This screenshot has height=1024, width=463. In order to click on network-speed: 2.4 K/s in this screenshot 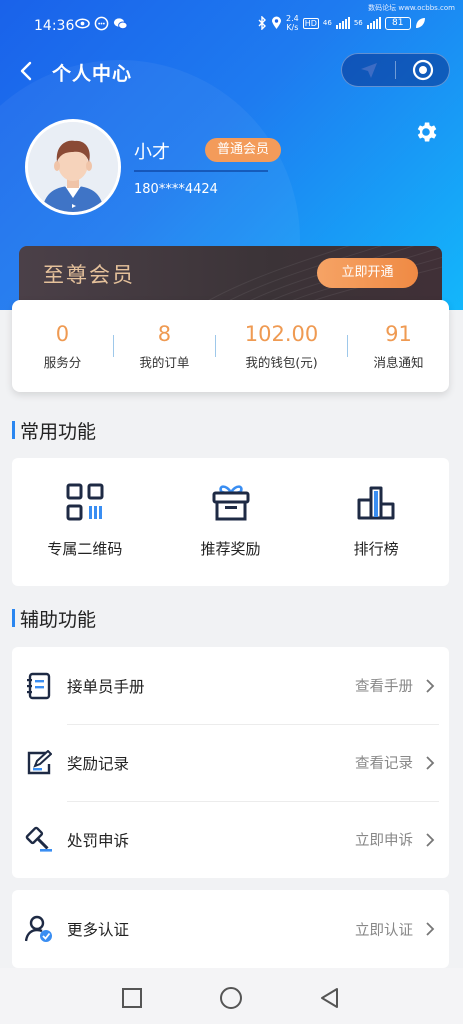, I will do `click(292, 23)`.